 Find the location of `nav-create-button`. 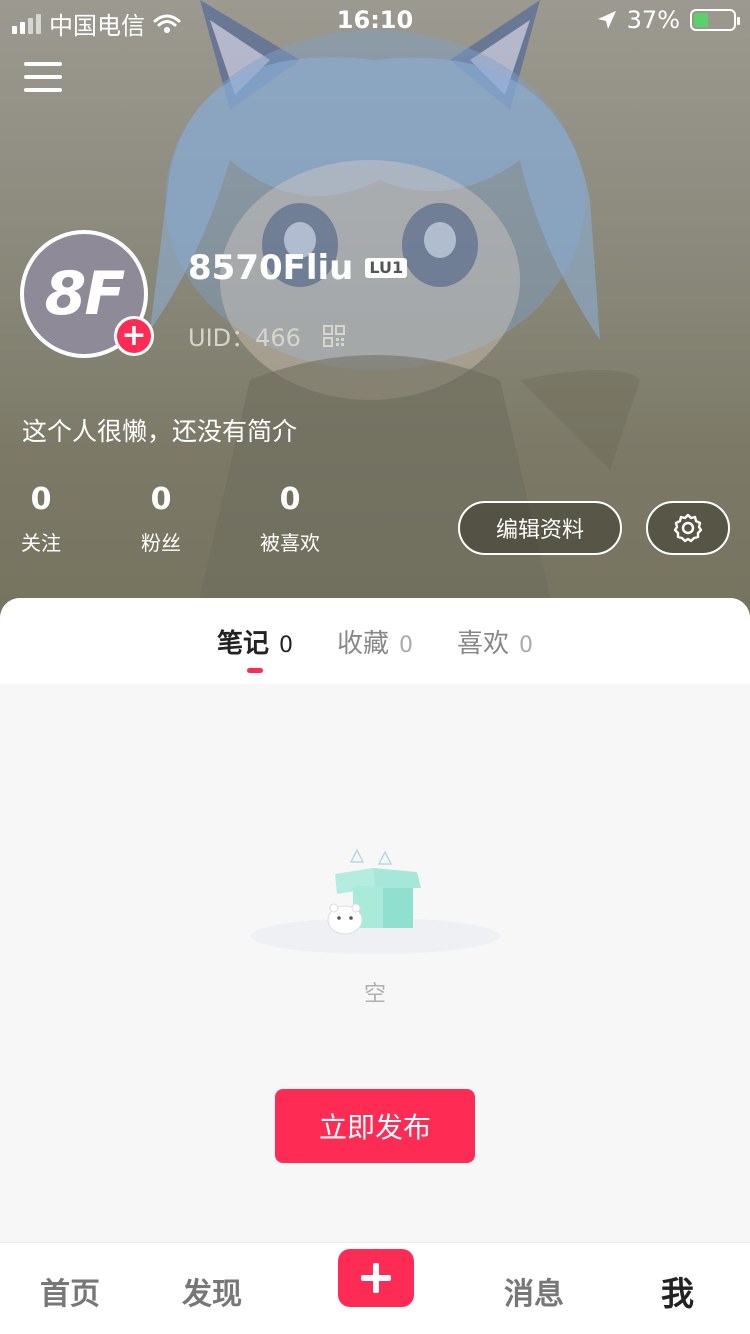

nav-create-button is located at coordinates (376, 1278).